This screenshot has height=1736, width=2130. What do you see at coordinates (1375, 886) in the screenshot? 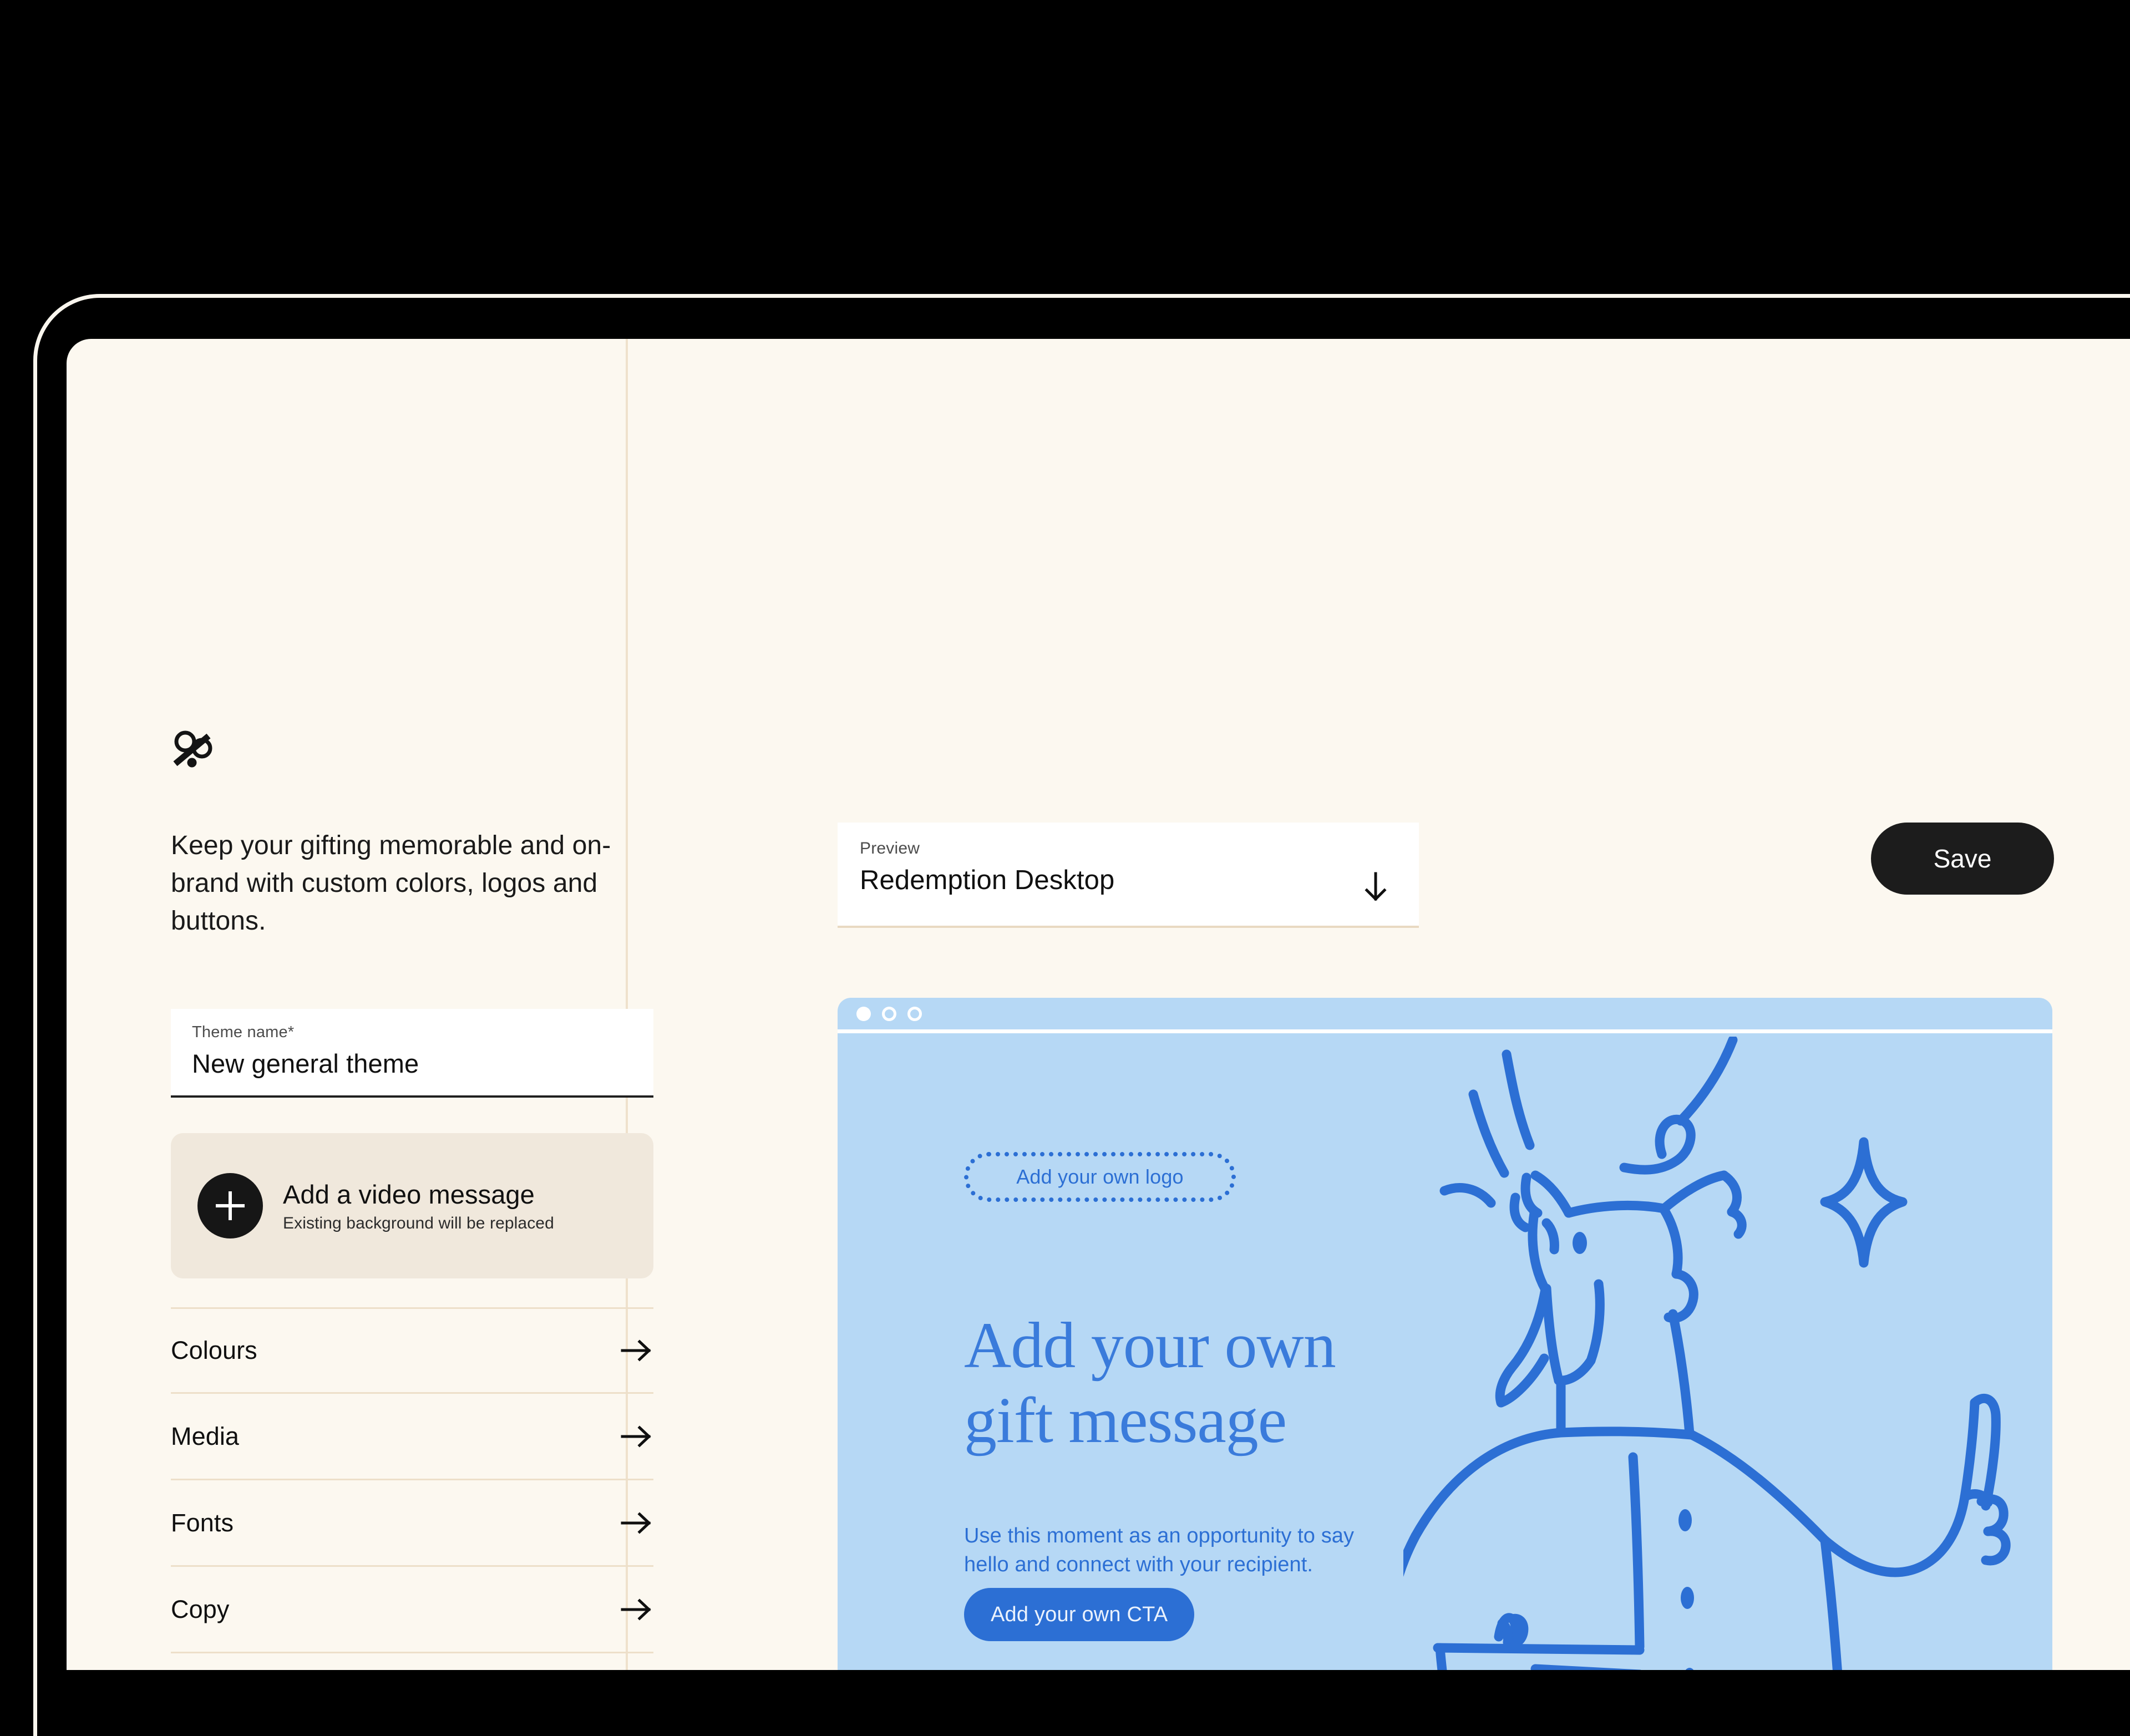
I see `arrow-down-icon` at bounding box center [1375, 886].